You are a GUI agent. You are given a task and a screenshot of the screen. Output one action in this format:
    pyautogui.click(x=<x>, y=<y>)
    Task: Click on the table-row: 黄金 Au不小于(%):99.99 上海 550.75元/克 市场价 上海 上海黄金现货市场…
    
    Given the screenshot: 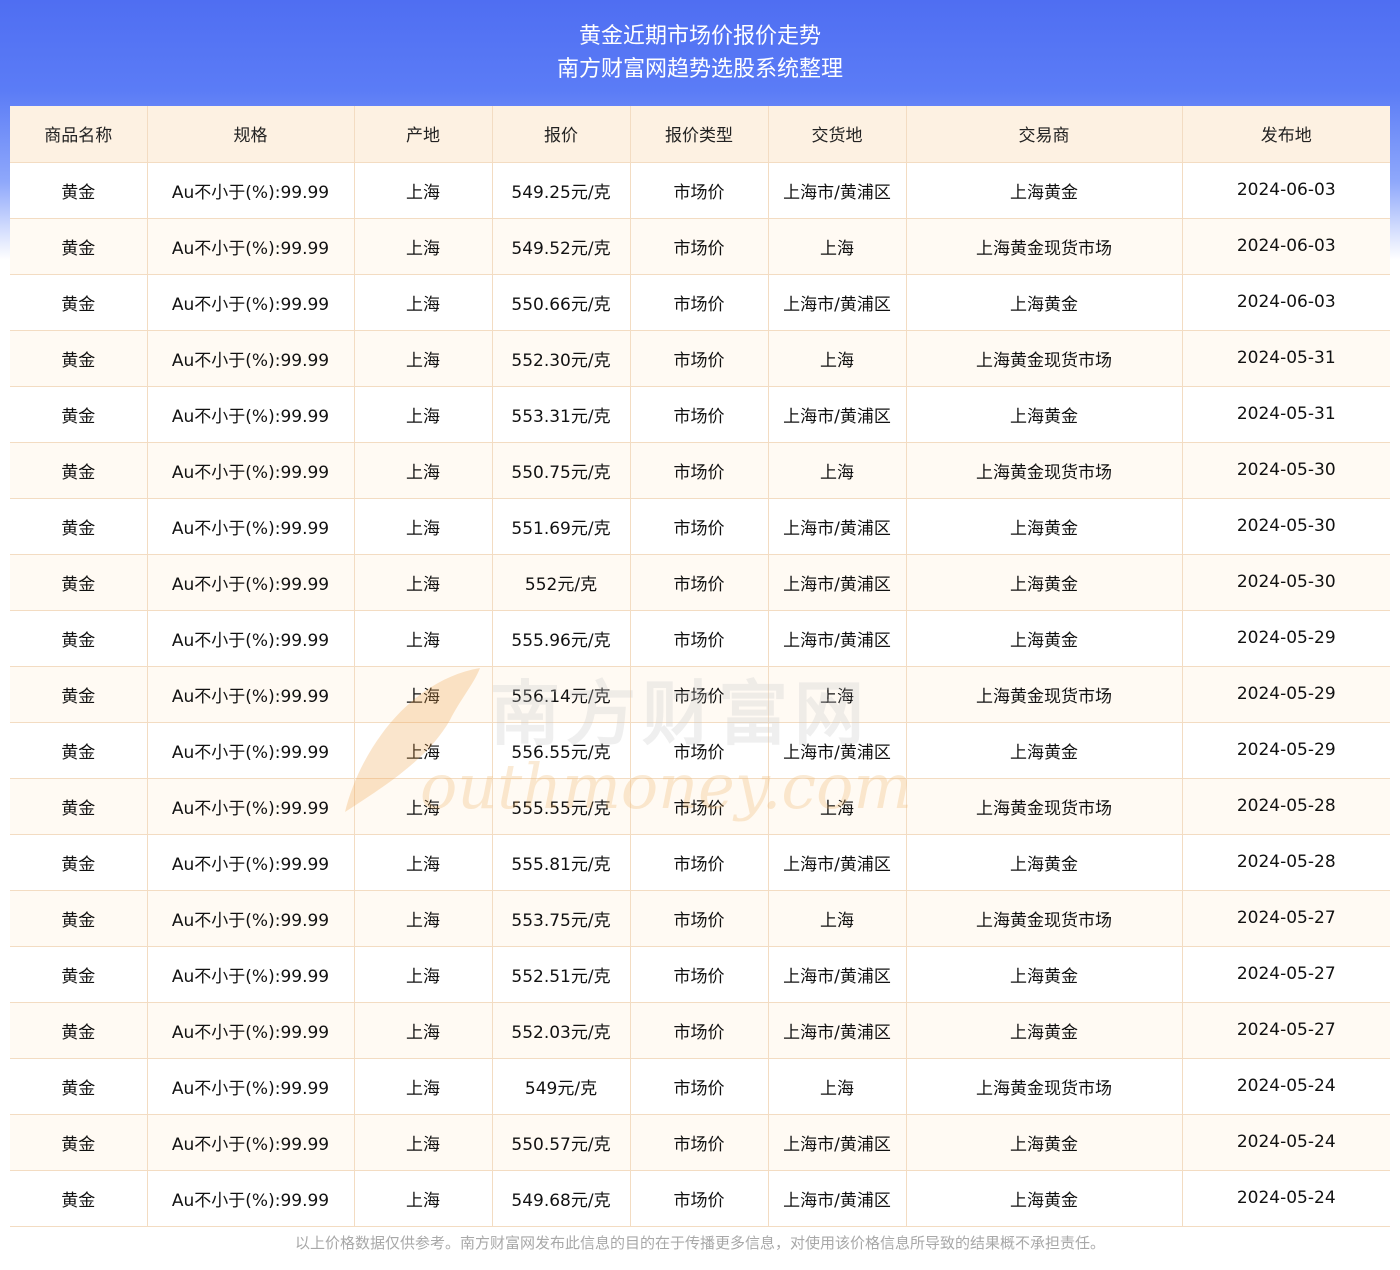 What is the action you would take?
    pyautogui.click(x=700, y=470)
    